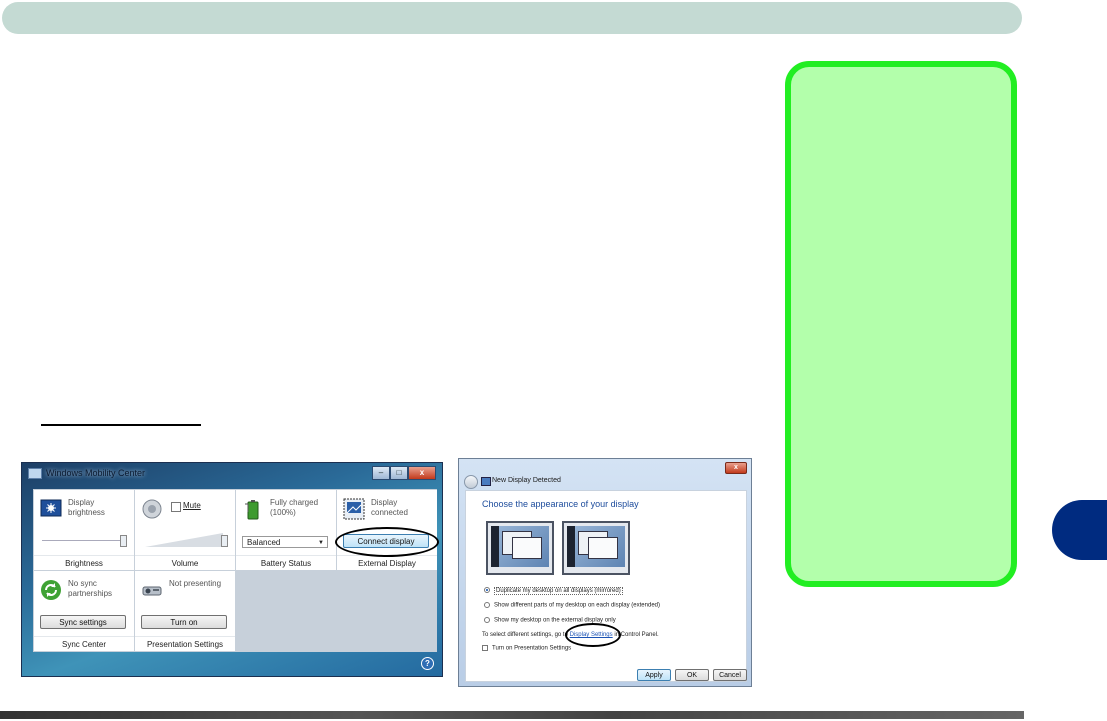 The height and width of the screenshot is (721, 1107). Describe the element at coordinates (176, 507) in the screenshot. I see `mute-checkbox` at that location.